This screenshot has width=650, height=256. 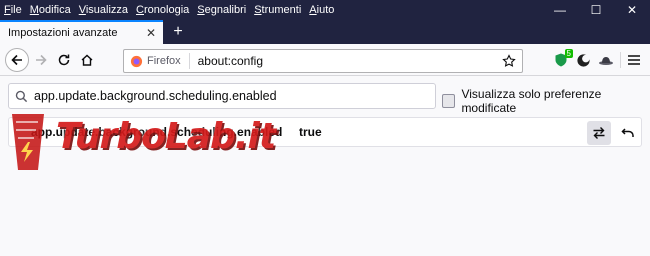 I want to click on search-input: app.update.background.scheduling.enabled, so click(x=222, y=96).